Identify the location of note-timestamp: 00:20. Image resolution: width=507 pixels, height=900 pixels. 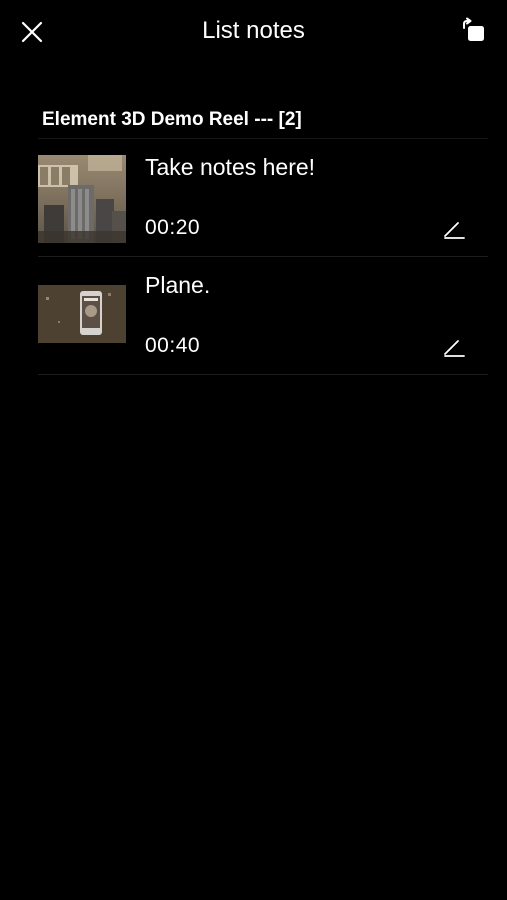
(172, 228).